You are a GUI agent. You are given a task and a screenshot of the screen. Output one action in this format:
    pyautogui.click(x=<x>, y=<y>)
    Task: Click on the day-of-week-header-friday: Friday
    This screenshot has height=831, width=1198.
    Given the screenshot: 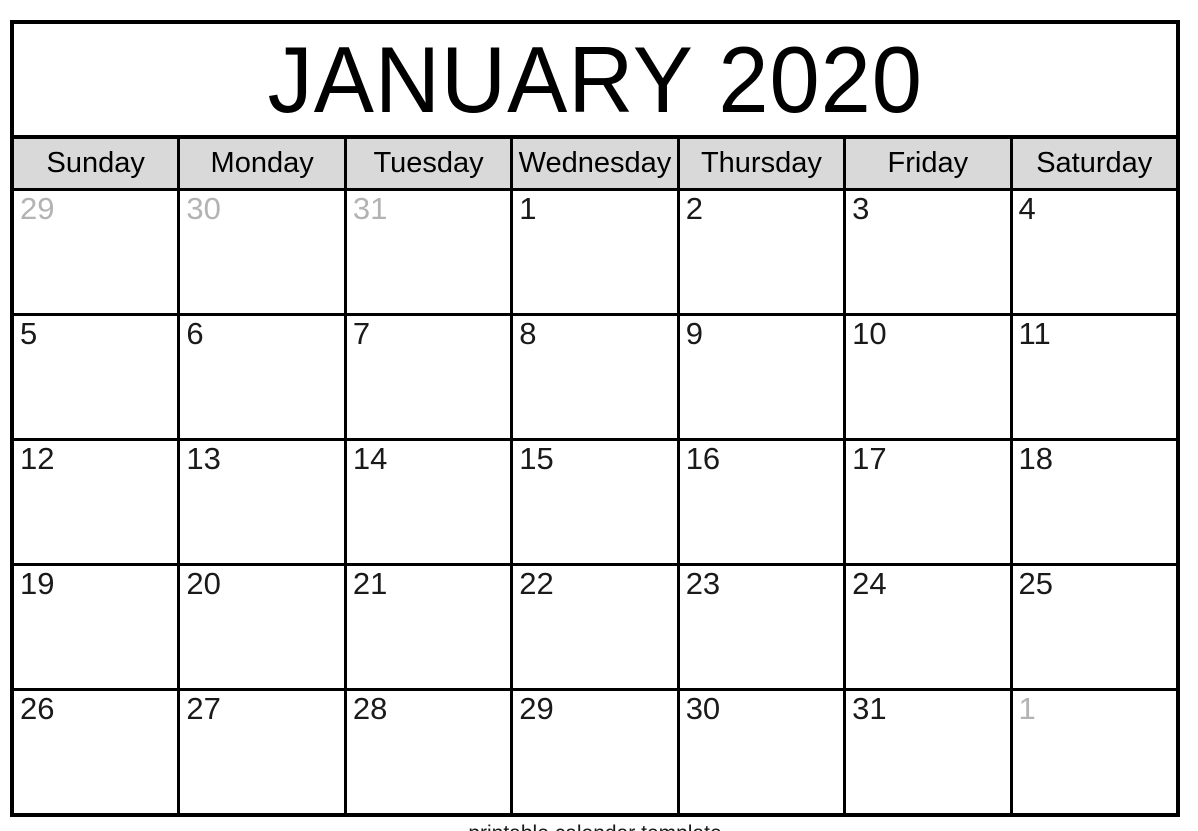 What is the action you would take?
    pyautogui.click(x=929, y=163)
    